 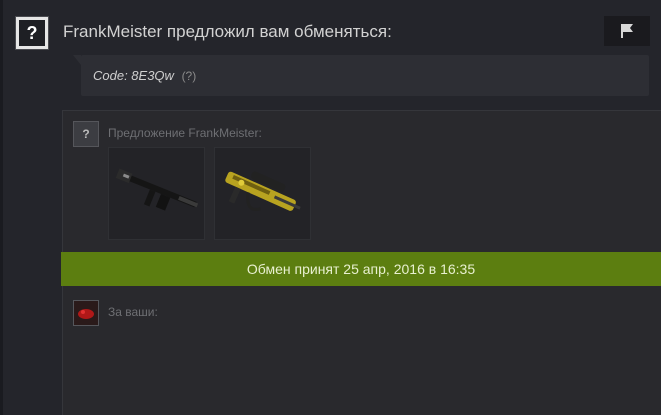 I want to click on code-help-link: (?), so click(x=189, y=76).